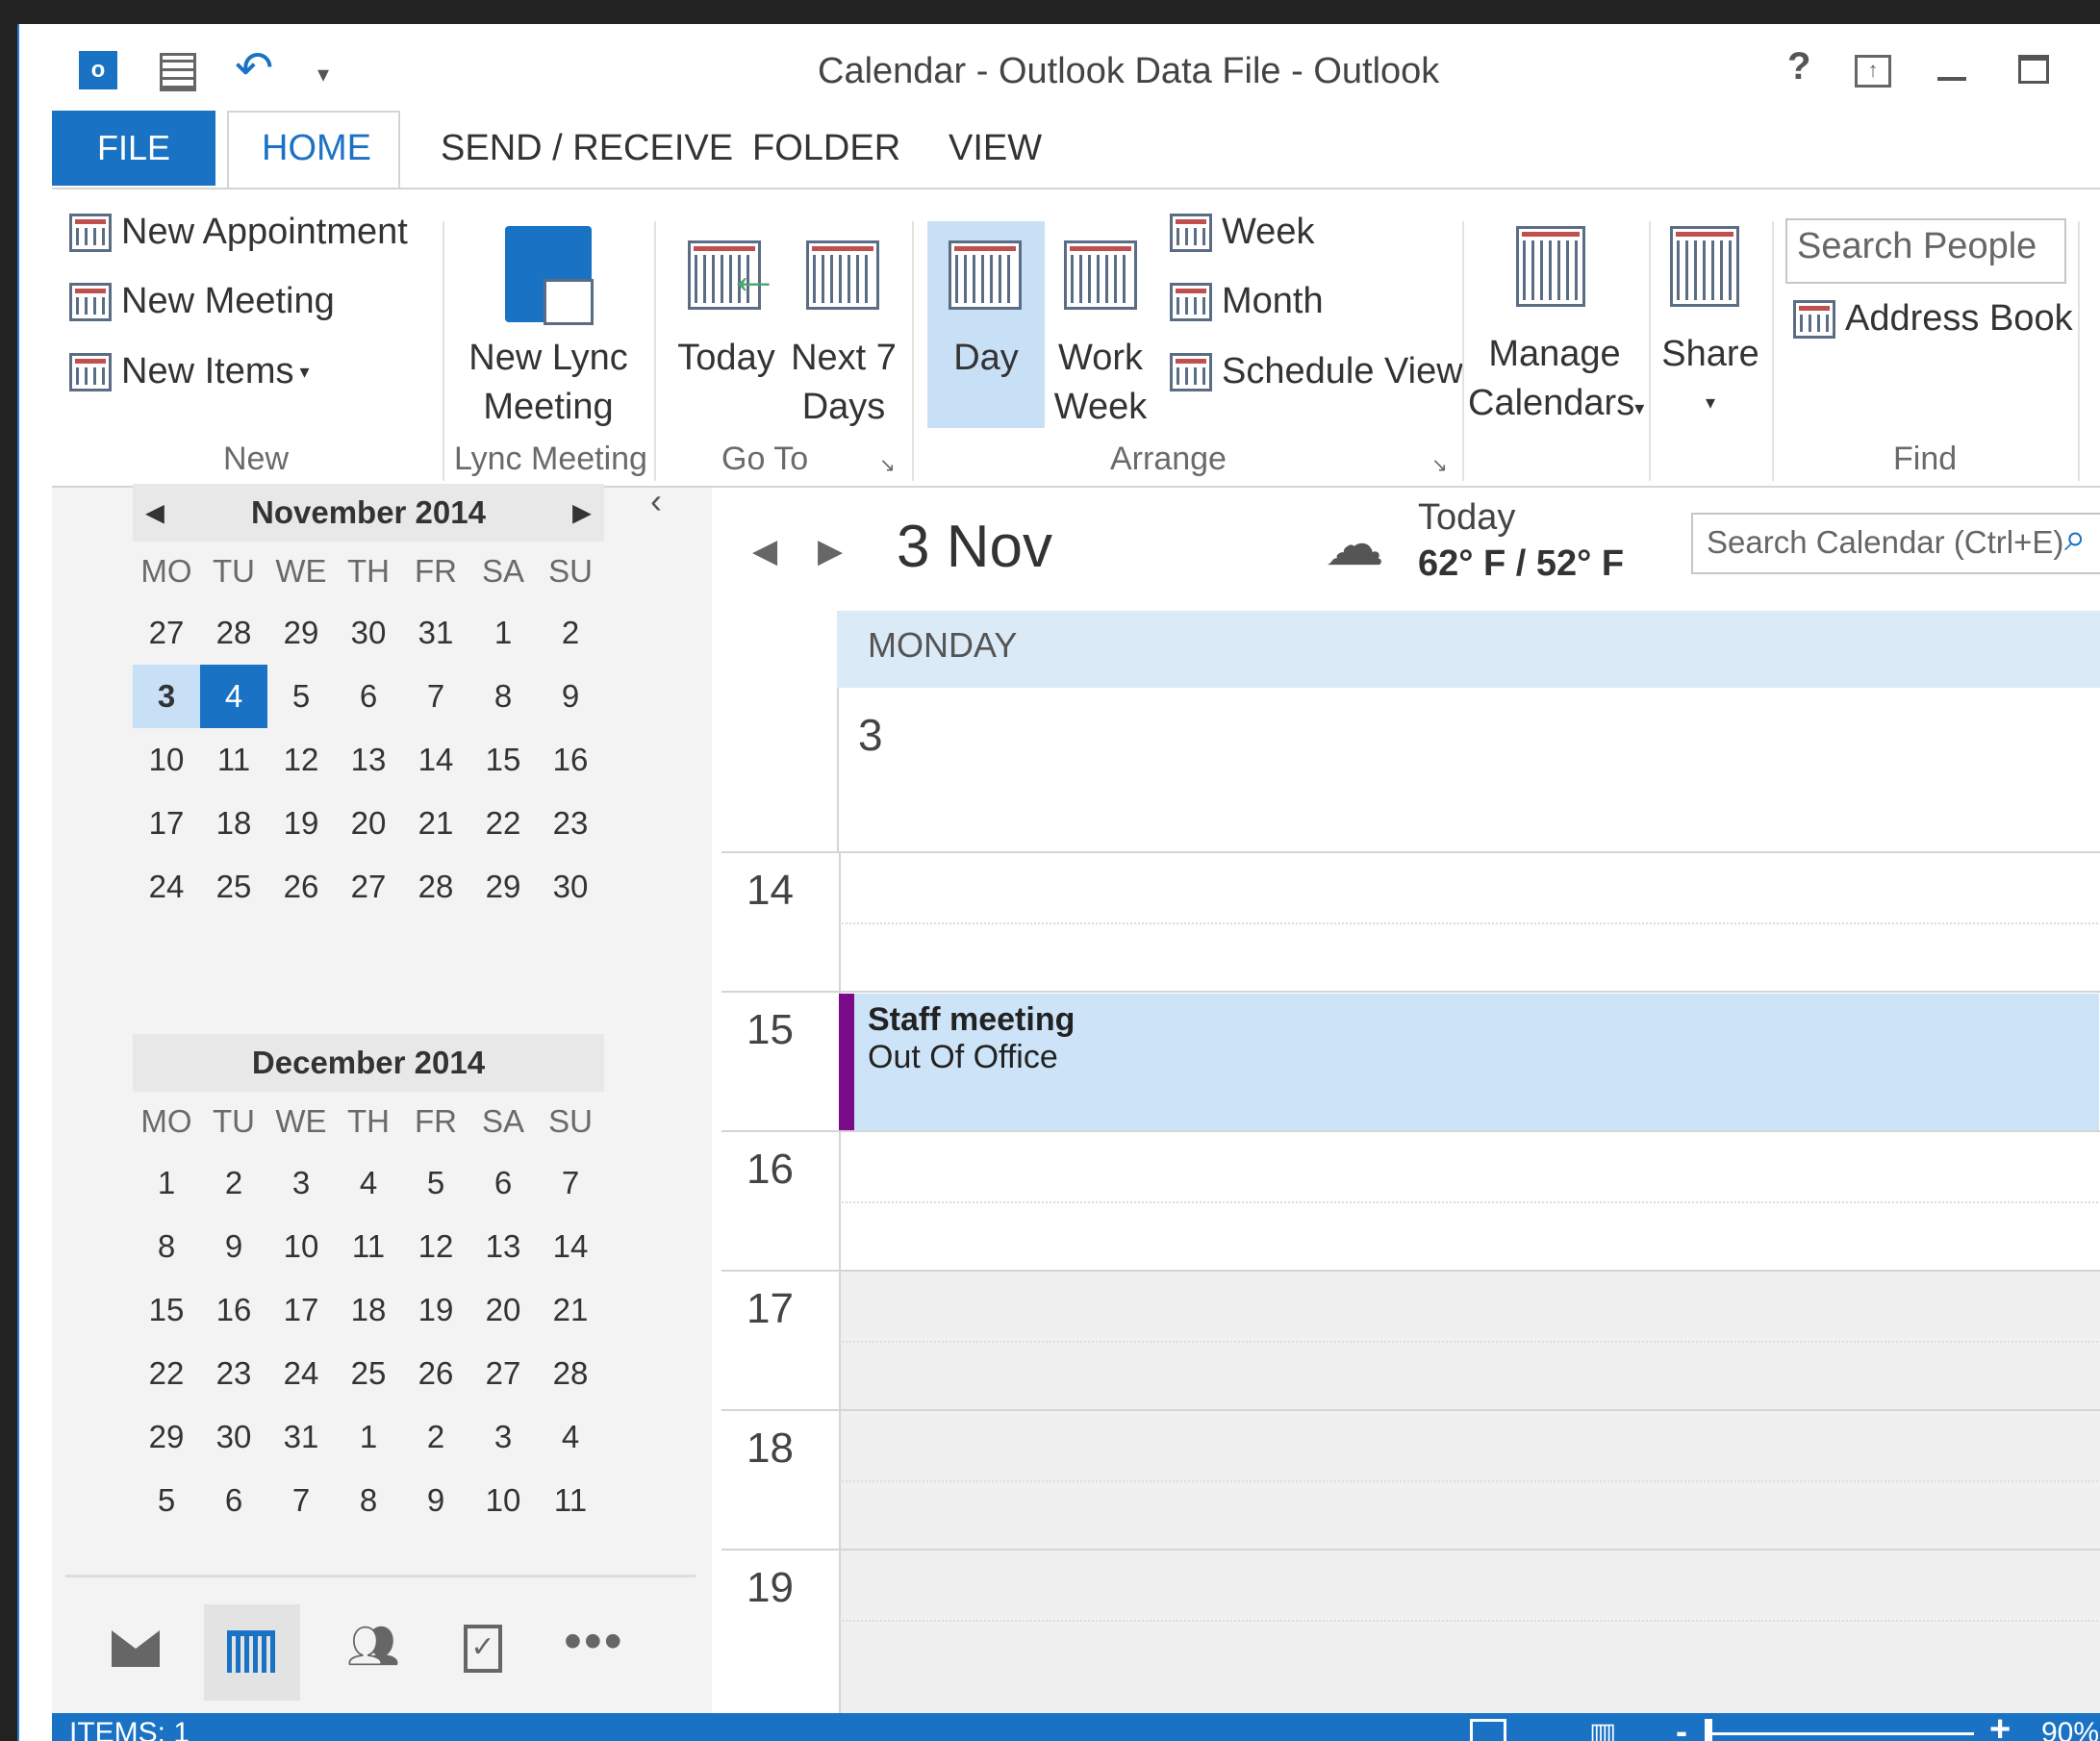 This screenshot has height=1741, width=2100. Describe the element at coordinates (233, 1373) in the screenshot. I see `day-cell: 23` at that location.